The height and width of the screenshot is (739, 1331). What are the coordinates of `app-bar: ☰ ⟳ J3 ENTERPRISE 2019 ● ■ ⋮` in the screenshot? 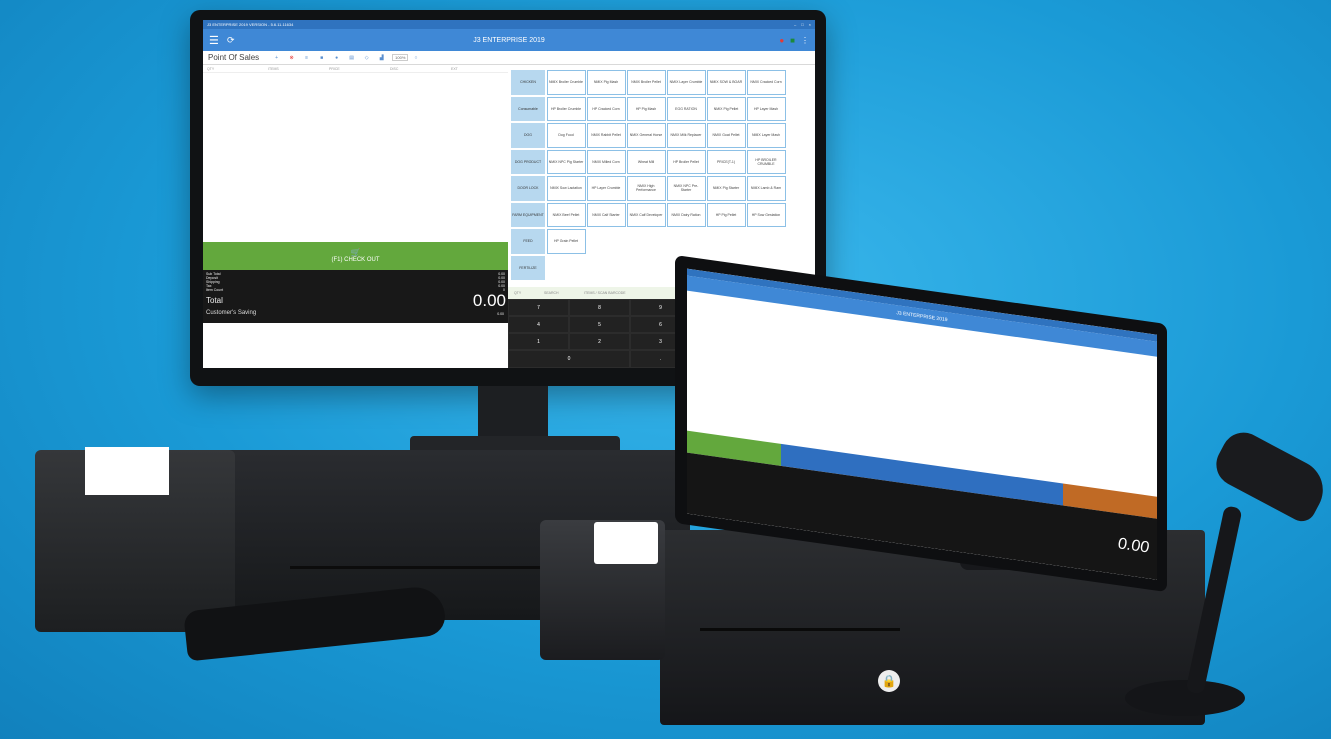 It's located at (509, 40).